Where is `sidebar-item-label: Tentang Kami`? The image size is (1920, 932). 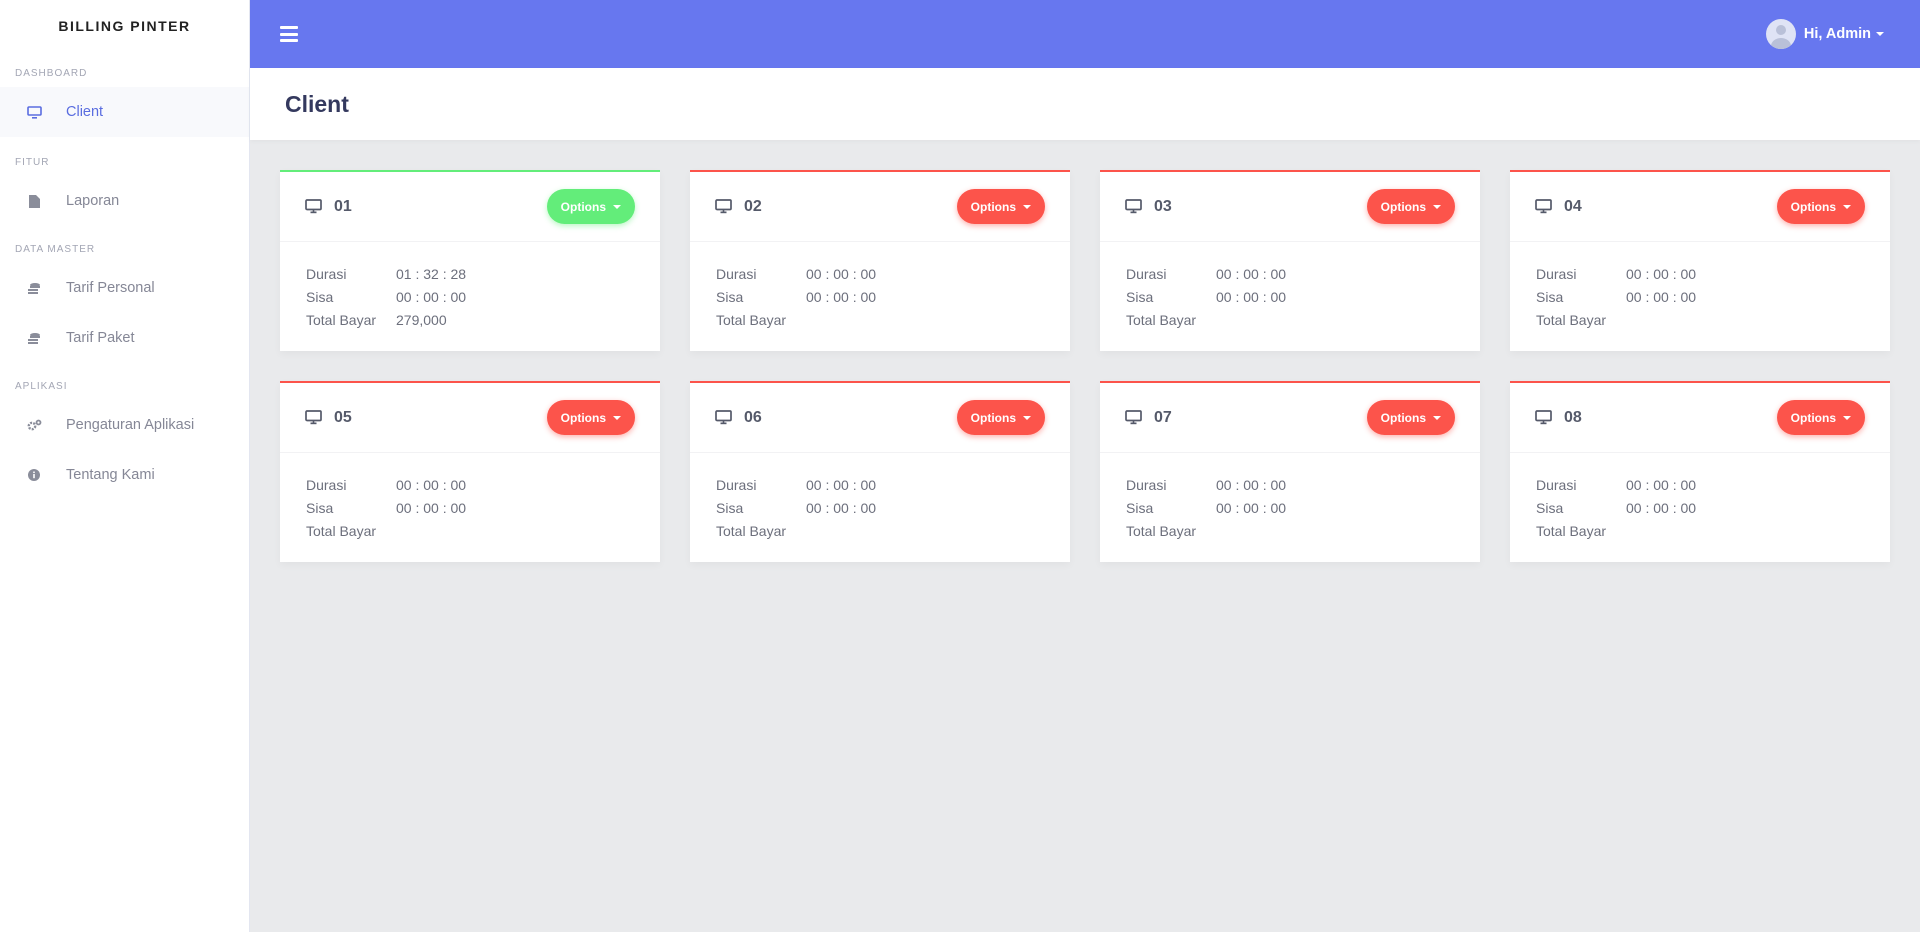 sidebar-item-label: Tentang Kami is located at coordinates (110, 475).